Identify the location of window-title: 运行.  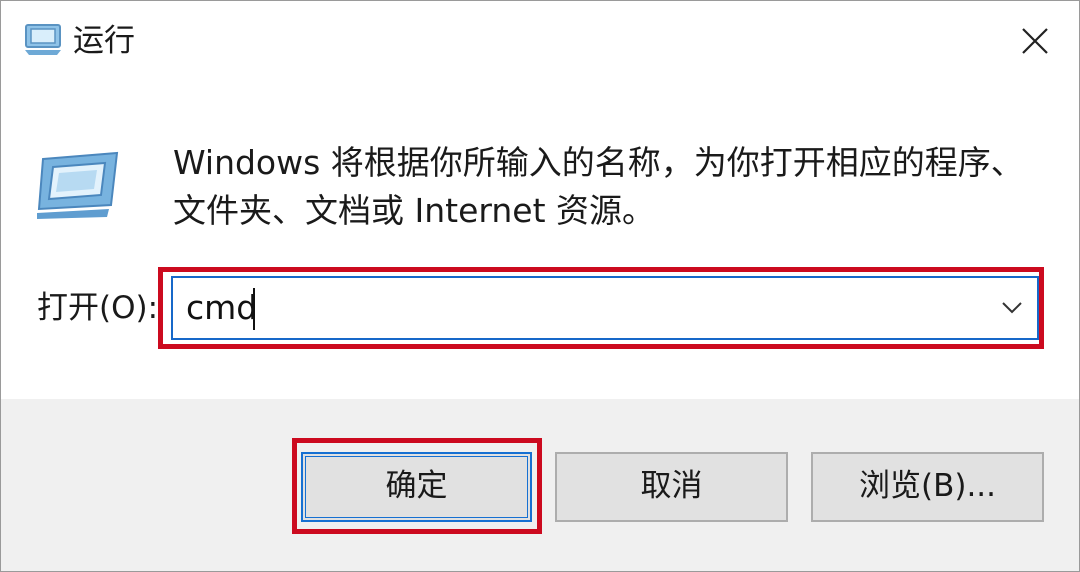
(104, 41).